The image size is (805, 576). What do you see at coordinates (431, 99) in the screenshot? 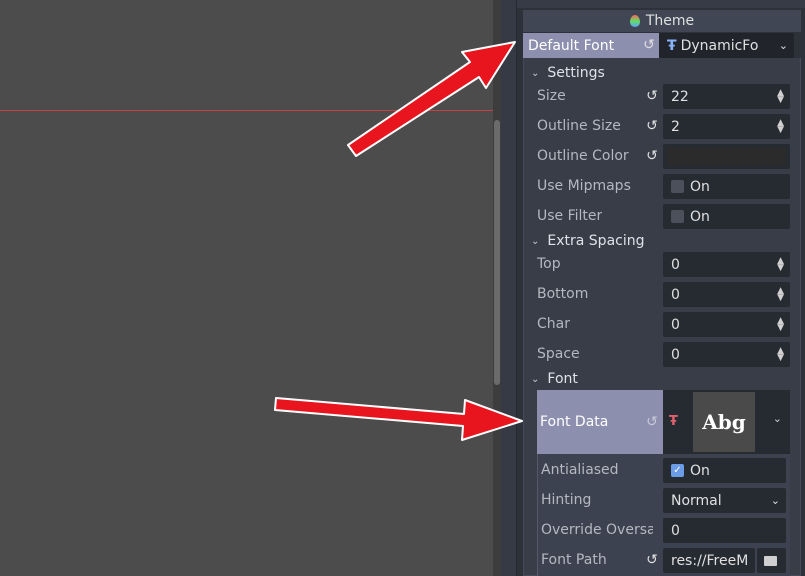
I see `arrow-to-default-font` at bounding box center [431, 99].